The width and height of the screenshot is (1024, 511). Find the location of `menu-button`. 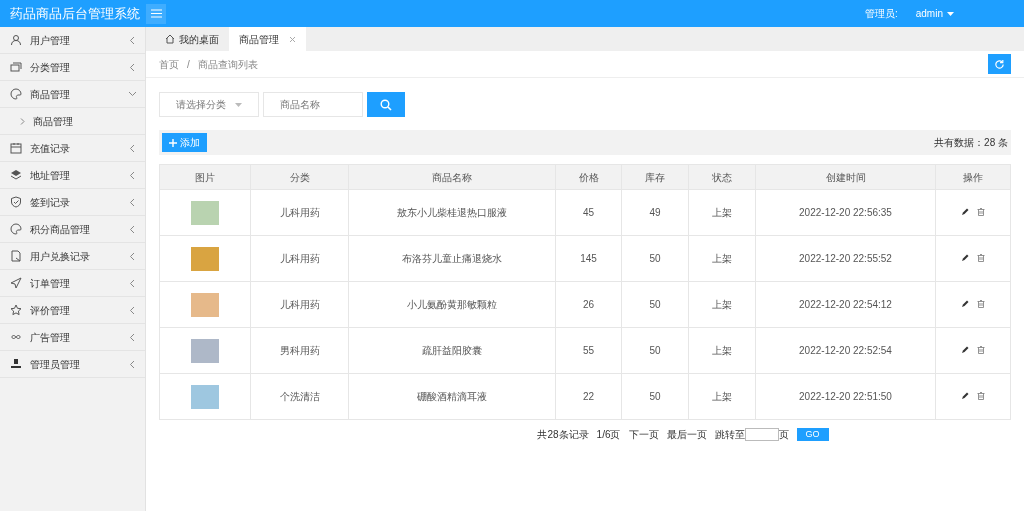

menu-button is located at coordinates (156, 13).